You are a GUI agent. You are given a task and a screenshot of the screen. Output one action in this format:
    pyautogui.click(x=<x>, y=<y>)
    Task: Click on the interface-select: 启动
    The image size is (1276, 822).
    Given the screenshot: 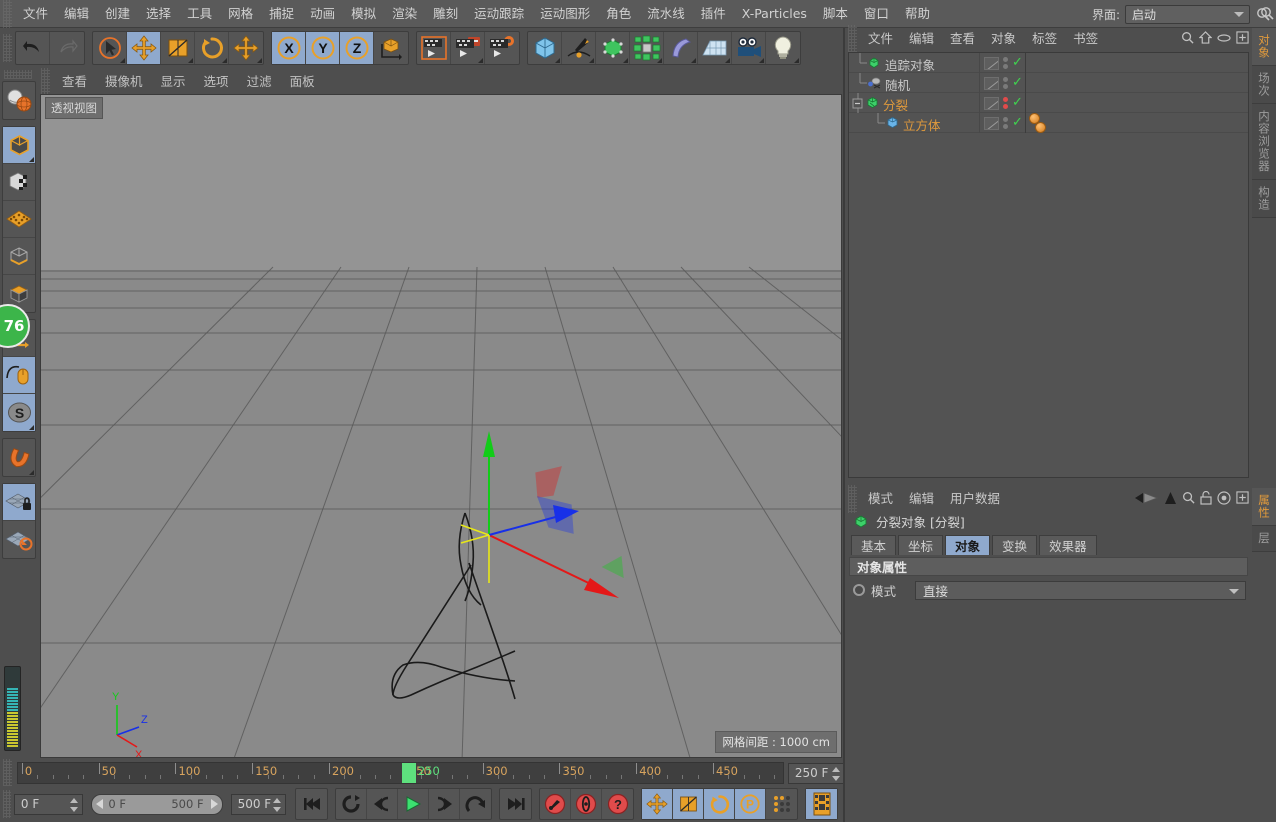 What is the action you would take?
    pyautogui.click(x=1187, y=14)
    